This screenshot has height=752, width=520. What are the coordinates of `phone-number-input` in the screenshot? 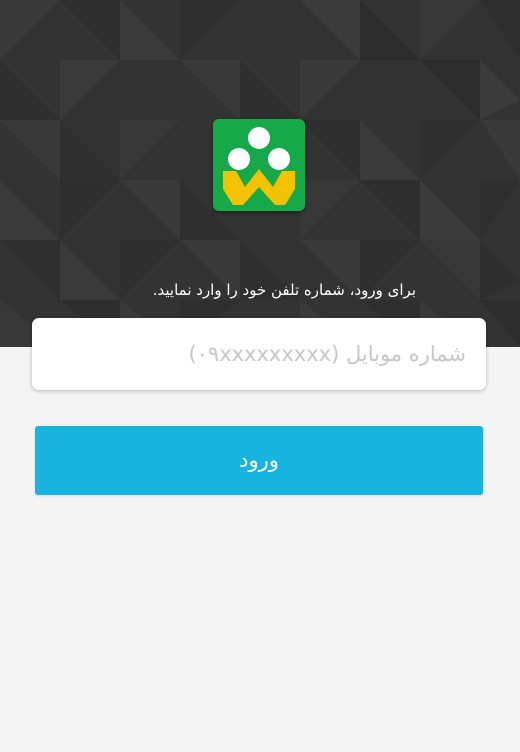 It's located at (259, 354).